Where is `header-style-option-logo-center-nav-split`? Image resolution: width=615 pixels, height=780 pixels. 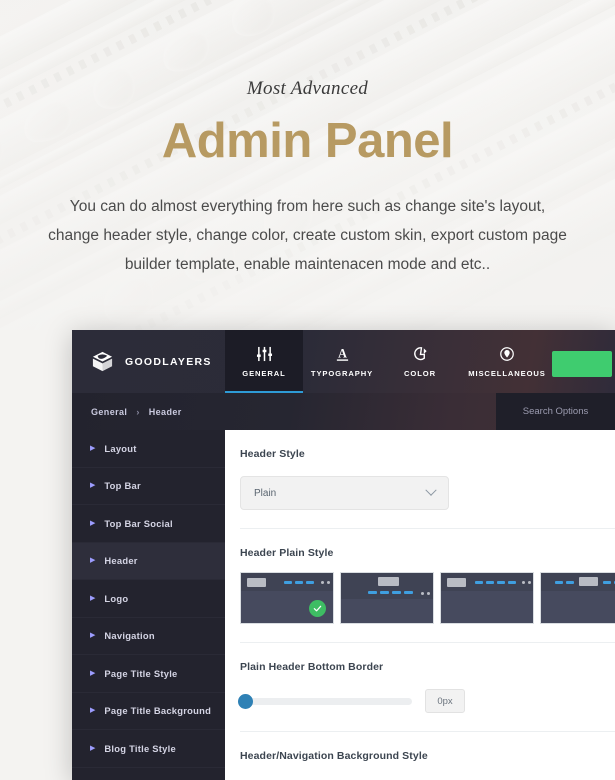
header-style-option-logo-center-nav-split is located at coordinates (577, 598).